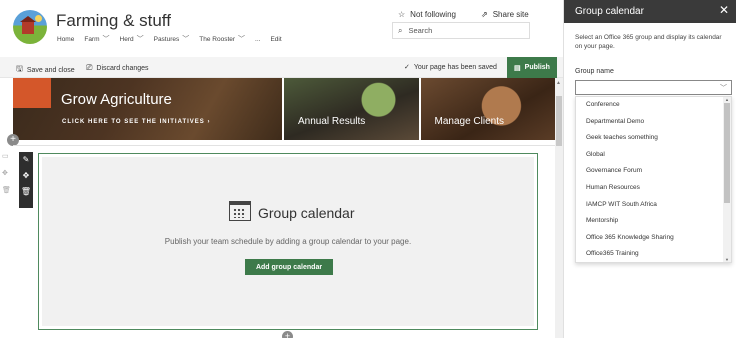 The width and height of the screenshot is (736, 338). I want to click on dropdown-option: Geek teaches something, so click(653, 138).